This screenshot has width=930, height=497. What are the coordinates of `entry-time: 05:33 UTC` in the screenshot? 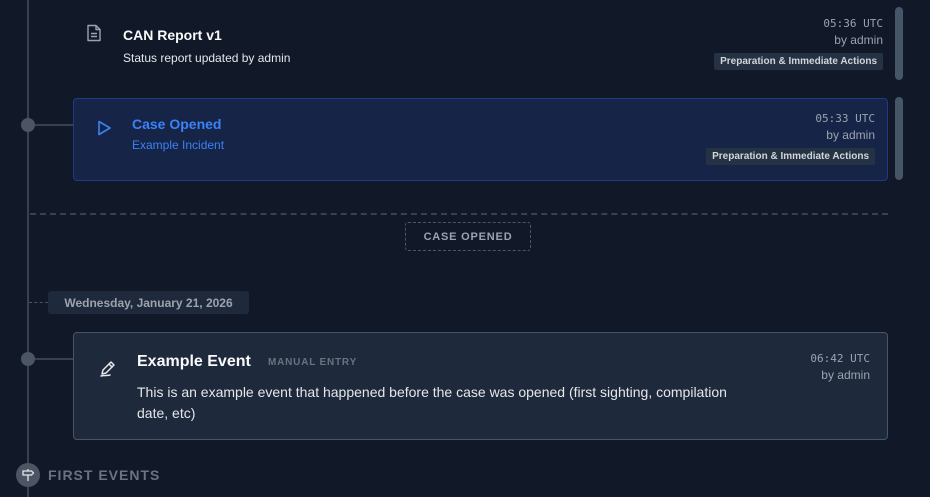 It's located at (845, 118).